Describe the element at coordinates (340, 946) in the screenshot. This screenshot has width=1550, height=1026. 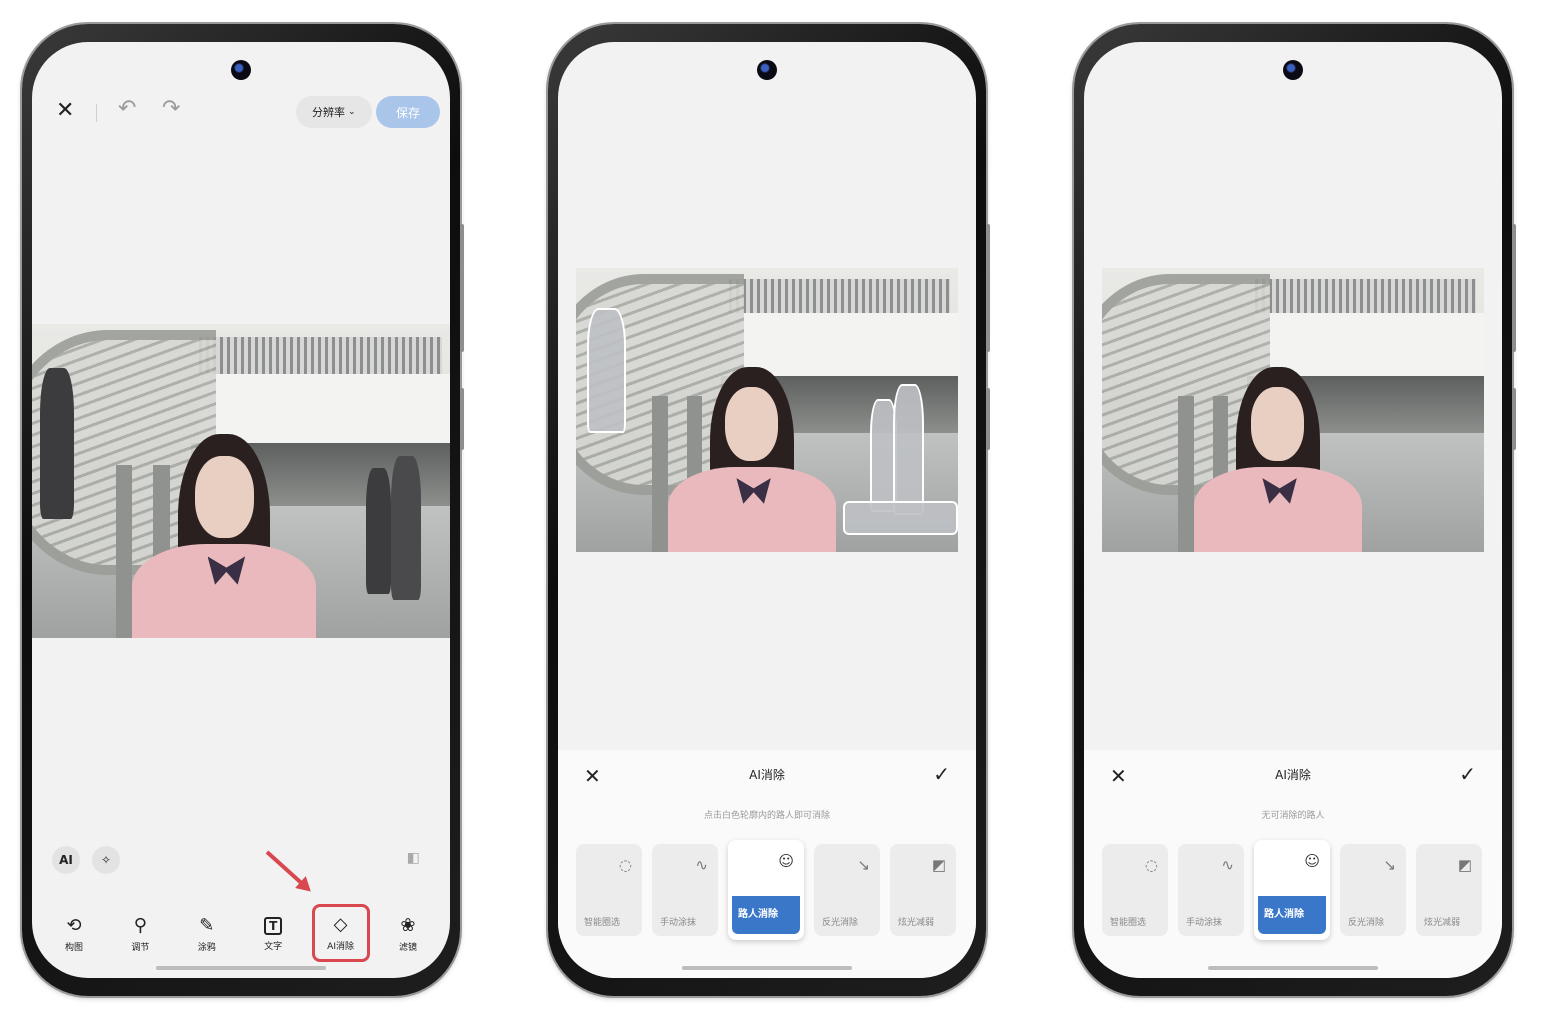
I see `tool-label: AI消除` at that location.